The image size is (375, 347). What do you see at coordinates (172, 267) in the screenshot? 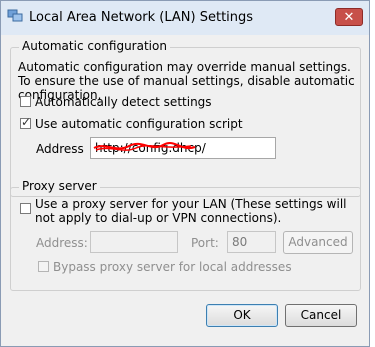
I see `bypass-local-label: Bypass proxy server for local addresses` at bounding box center [172, 267].